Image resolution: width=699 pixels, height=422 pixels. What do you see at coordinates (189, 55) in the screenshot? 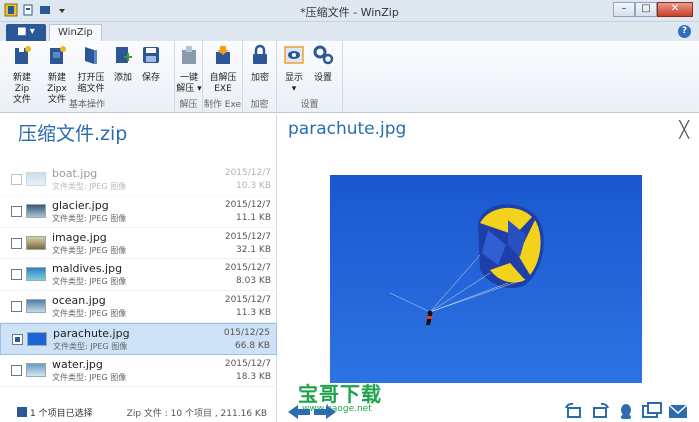
I see `unzip-icon` at bounding box center [189, 55].